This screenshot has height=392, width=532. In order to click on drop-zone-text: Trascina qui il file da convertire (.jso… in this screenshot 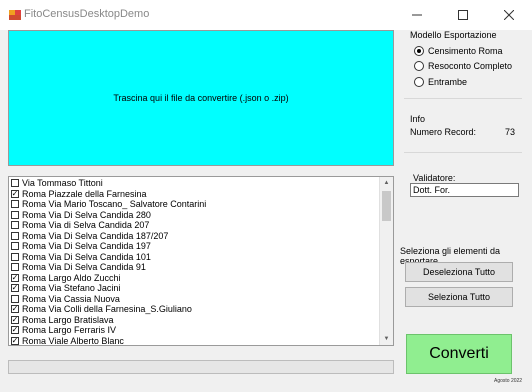, I will do `click(201, 98)`.